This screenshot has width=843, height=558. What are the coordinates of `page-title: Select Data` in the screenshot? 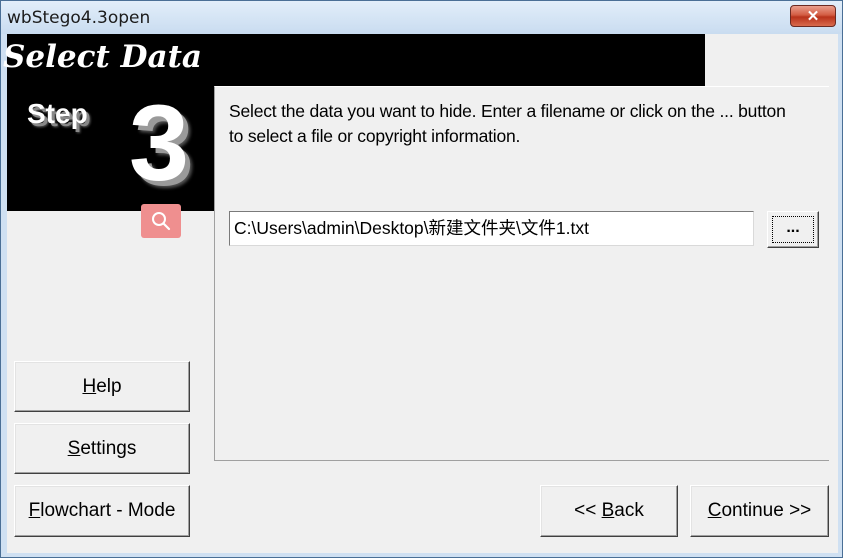 It's located at (102, 57).